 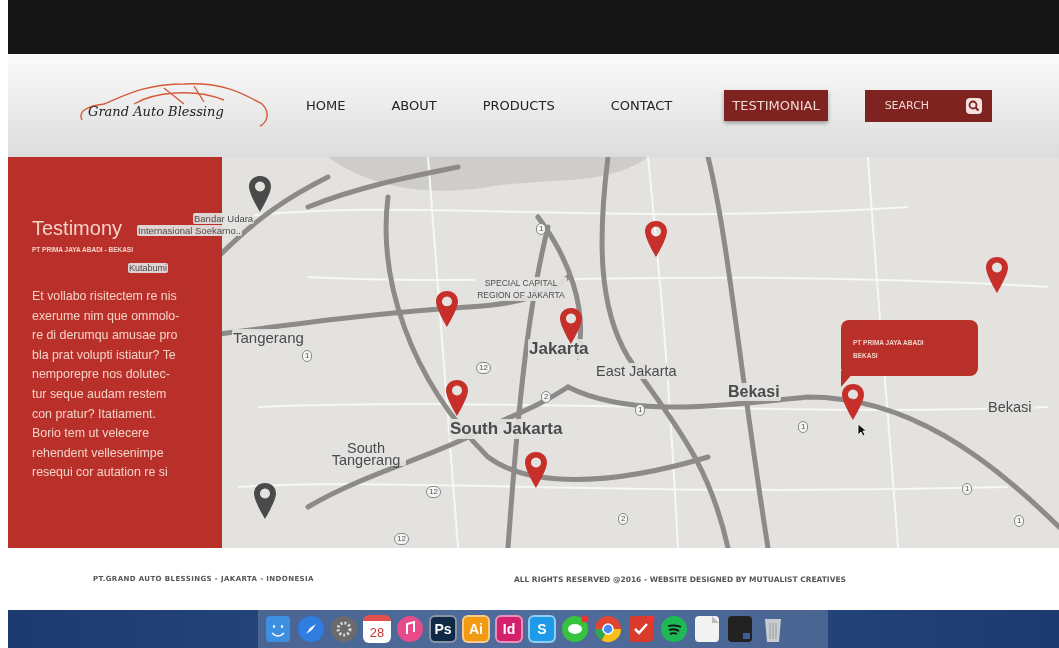 I want to click on nav-link: PRODUCTS, so click(x=518, y=105).